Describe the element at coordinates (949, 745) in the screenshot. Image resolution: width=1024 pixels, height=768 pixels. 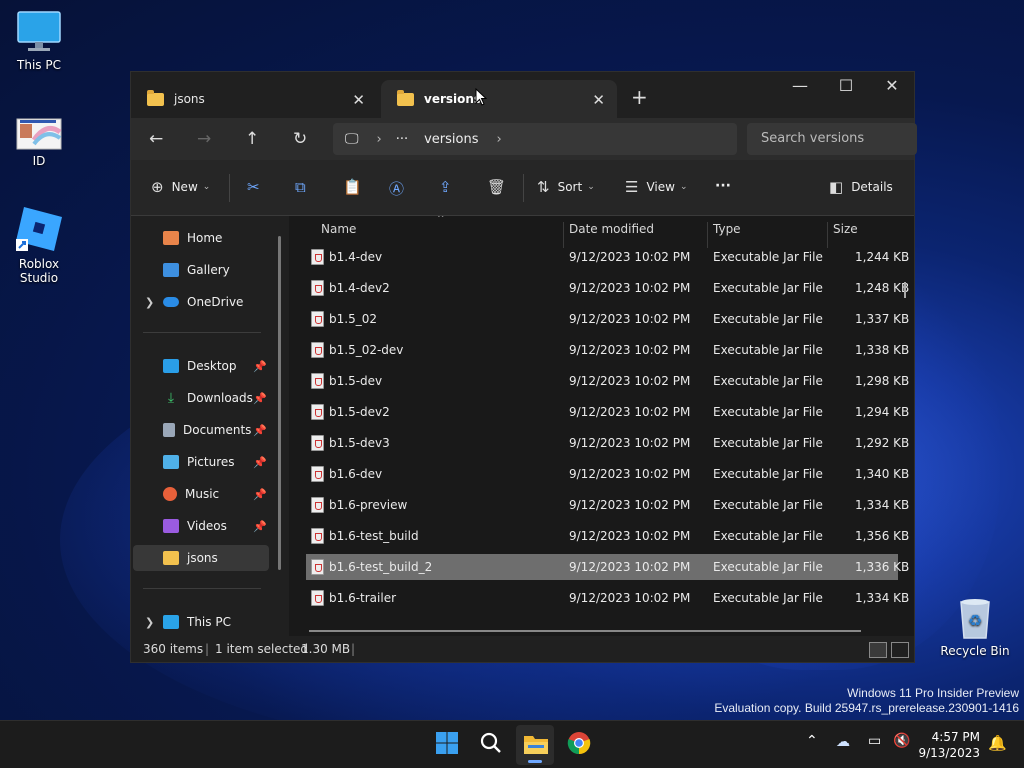
I see `taskbar-clock: 4:57 PM 9/13/2023` at that location.